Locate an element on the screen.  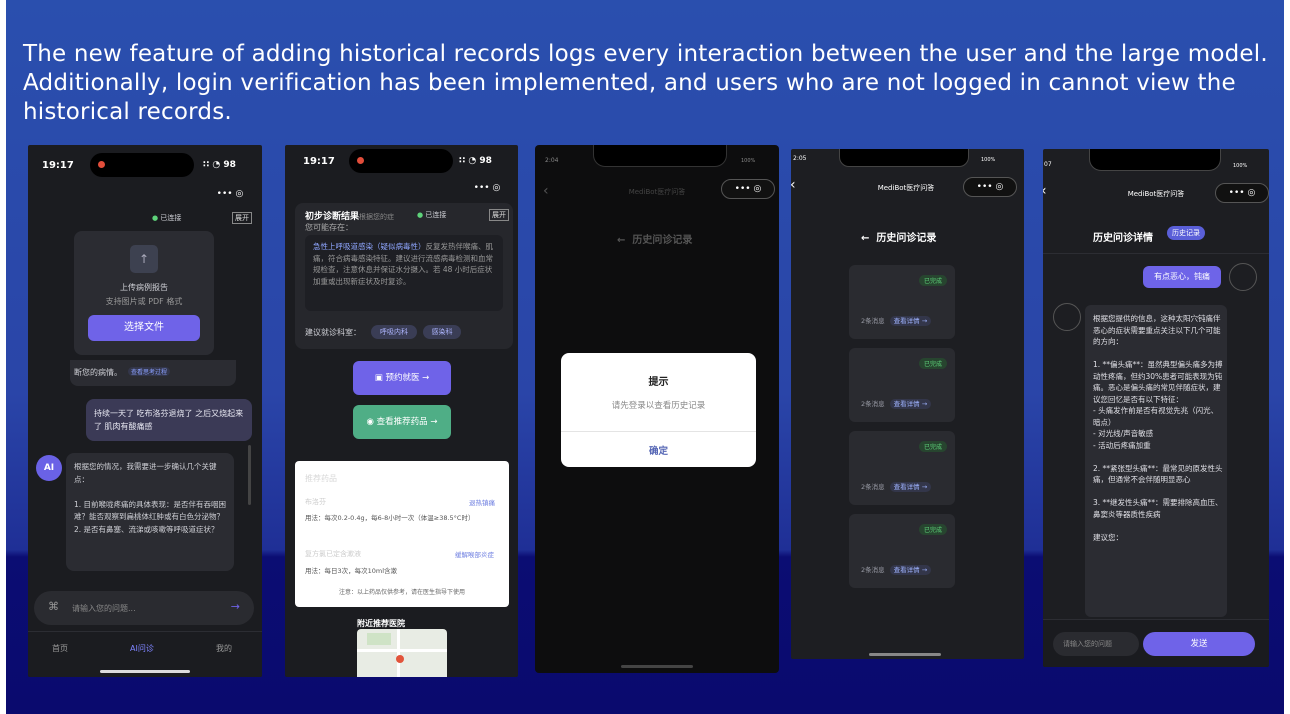
hospital-icon: ▣ is located at coordinates (380, 378).